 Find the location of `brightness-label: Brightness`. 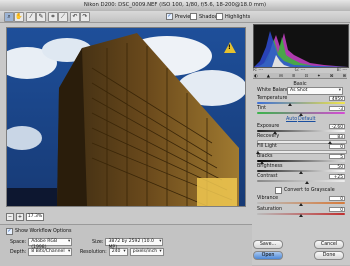

brightness-label: Brightness is located at coordinates (270, 166).